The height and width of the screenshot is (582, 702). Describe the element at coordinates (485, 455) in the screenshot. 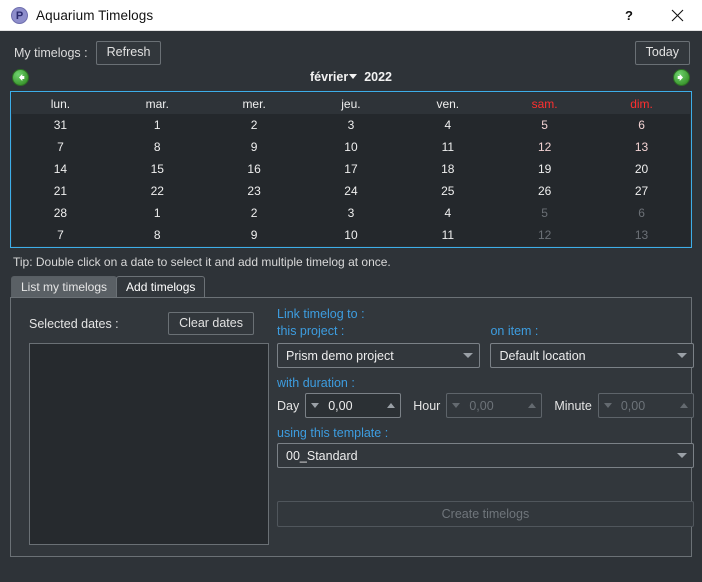

I see `template-select: 00_Standard` at that location.